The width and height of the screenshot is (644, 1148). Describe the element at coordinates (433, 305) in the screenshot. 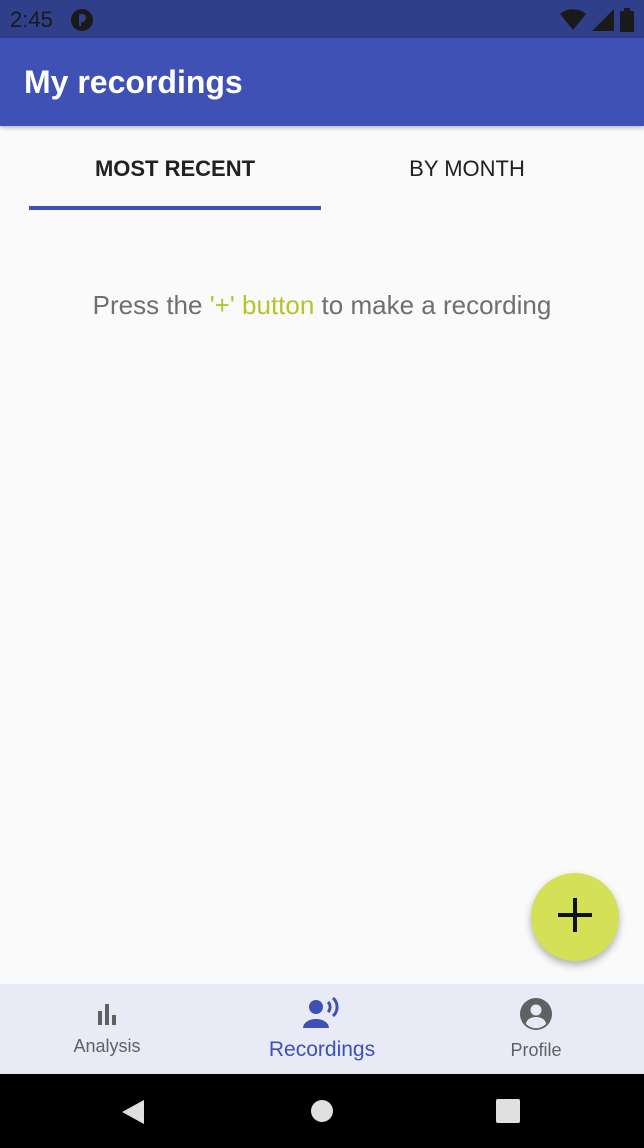

I see `empty-state-suffix: to make a recording` at that location.